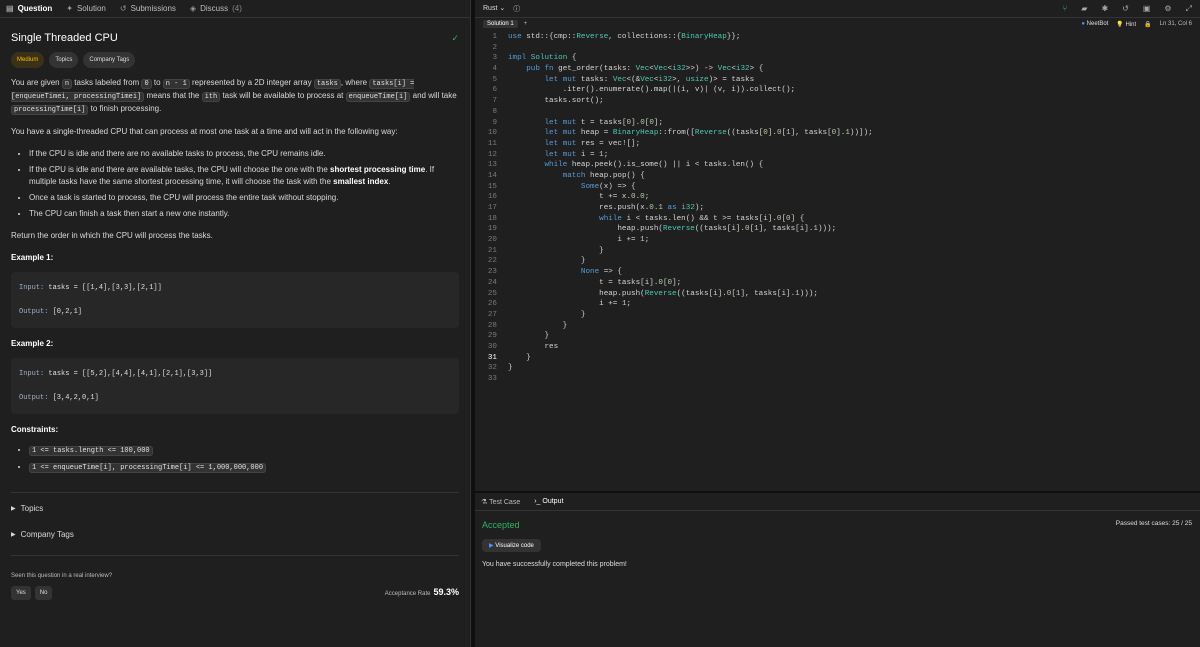 Image resolution: width=1200 pixels, height=647 pixels. Describe the element at coordinates (837, 315) in the screenshot. I see `code-line: 27 }` at that location.